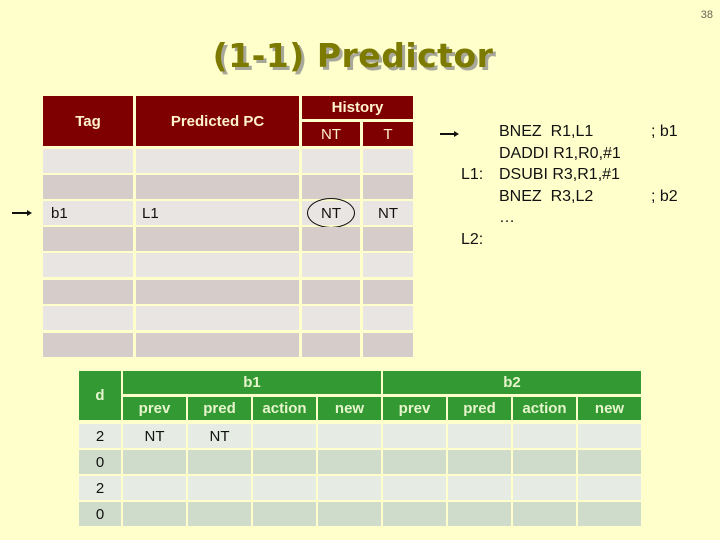 This screenshot has height=540, width=720. I want to click on code-label: L1:, so click(472, 174).